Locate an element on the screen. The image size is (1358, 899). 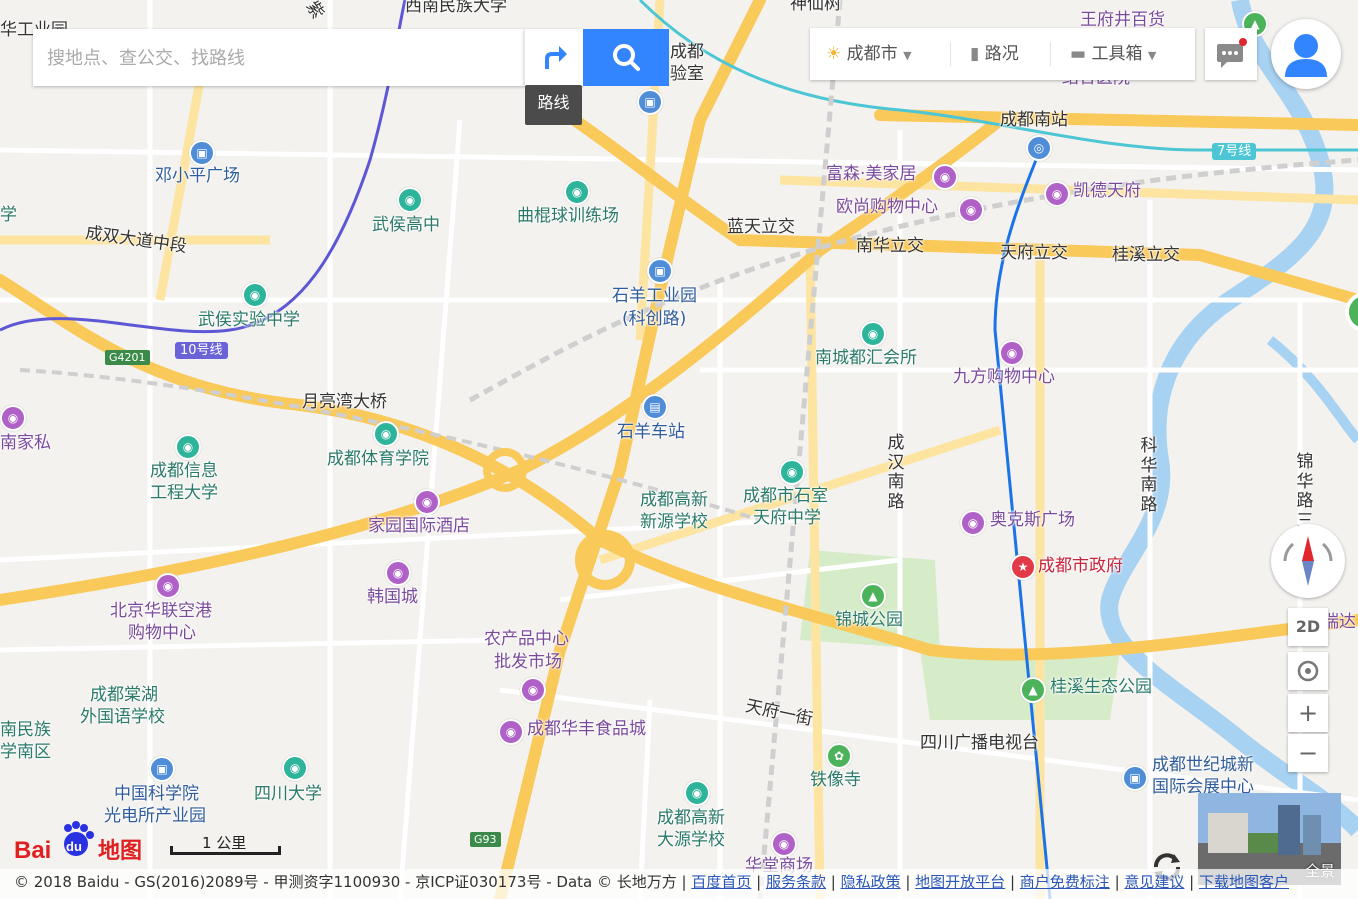
map-label: 成都 is located at coordinates (687, 52).